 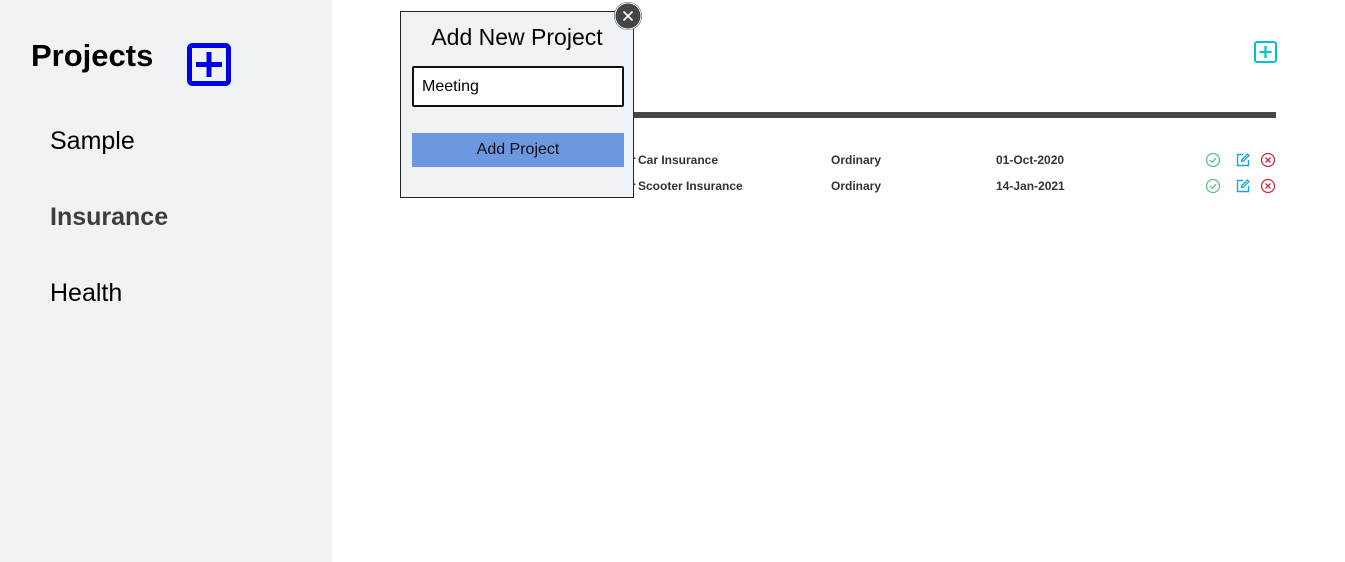 I want to click on row-name: Car Insurance, so click(x=678, y=160).